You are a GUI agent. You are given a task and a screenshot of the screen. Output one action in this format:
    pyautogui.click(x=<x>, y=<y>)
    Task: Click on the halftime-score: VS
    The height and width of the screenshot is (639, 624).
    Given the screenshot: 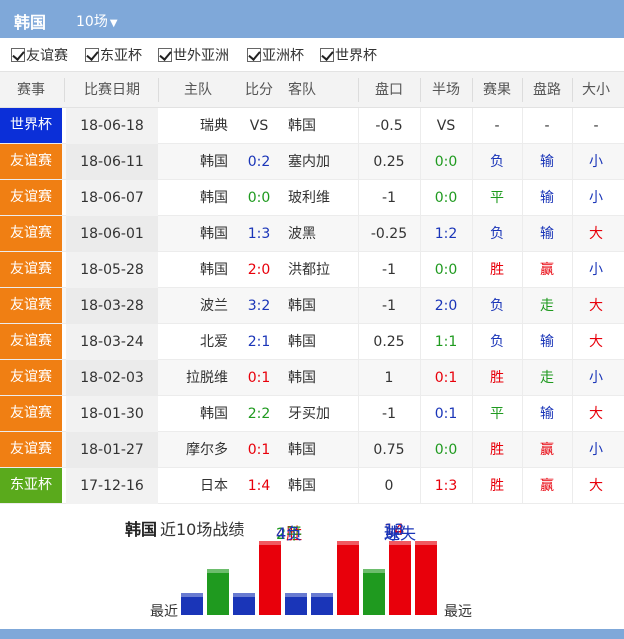 What is the action you would take?
    pyautogui.click(x=446, y=126)
    